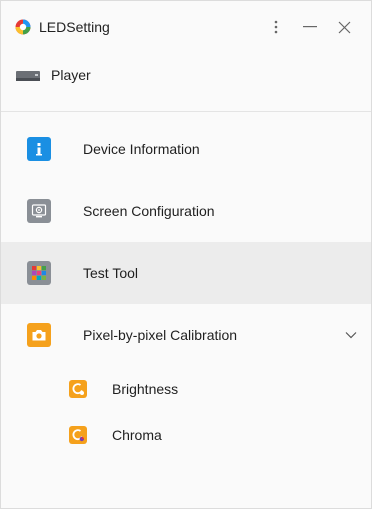 The image size is (372, 509). I want to click on calibration-camera-icon, so click(39, 335).